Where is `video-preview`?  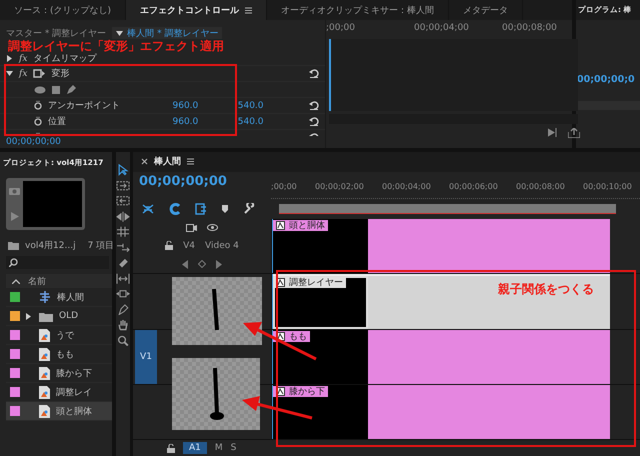
video-preview is located at coordinates (52, 204).